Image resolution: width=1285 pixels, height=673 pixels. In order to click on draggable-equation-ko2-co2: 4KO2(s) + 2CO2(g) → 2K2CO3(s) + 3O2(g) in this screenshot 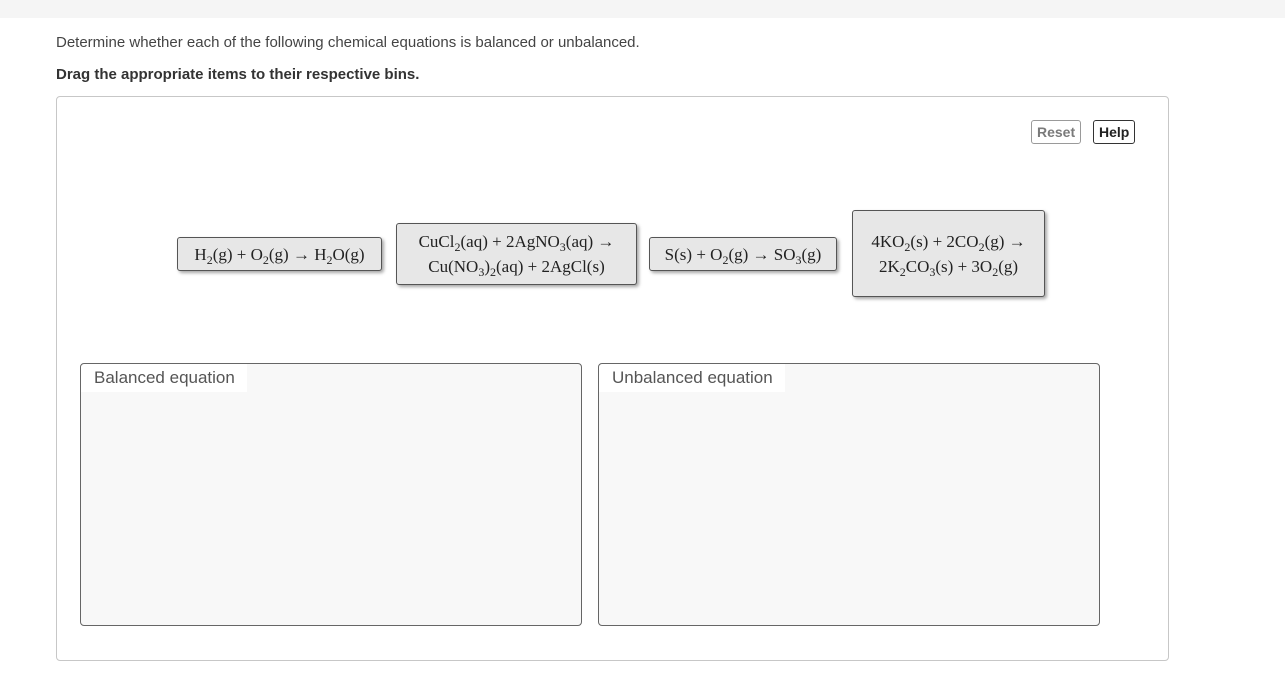, I will do `click(948, 253)`.